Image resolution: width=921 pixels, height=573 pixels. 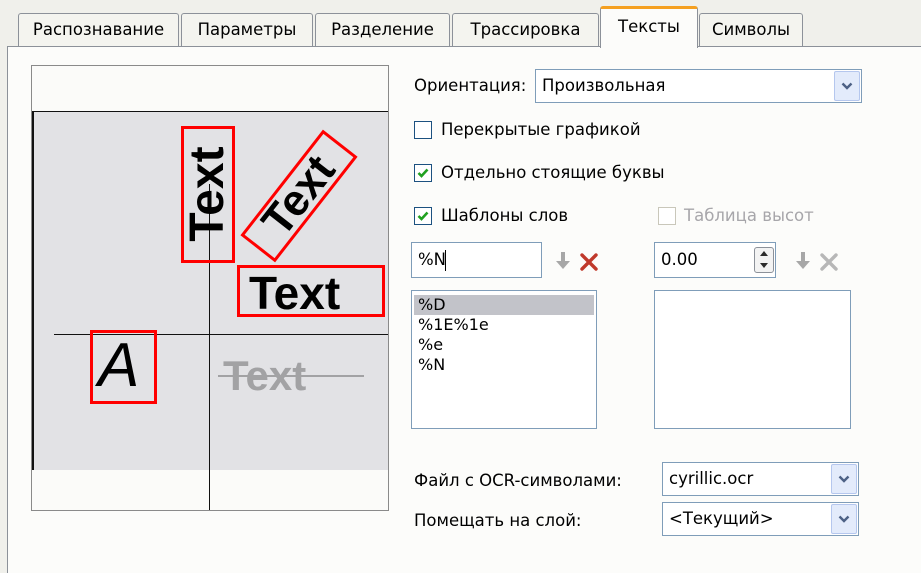 I want to click on tab-tracing: Трассировка, so click(x=525, y=29).